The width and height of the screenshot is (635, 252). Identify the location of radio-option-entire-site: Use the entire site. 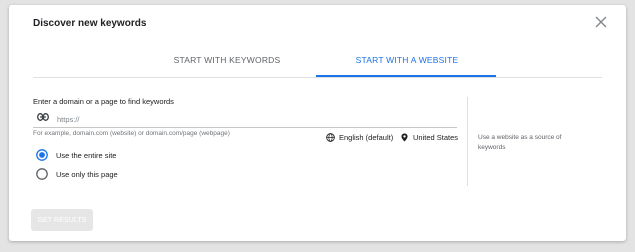
(76, 155).